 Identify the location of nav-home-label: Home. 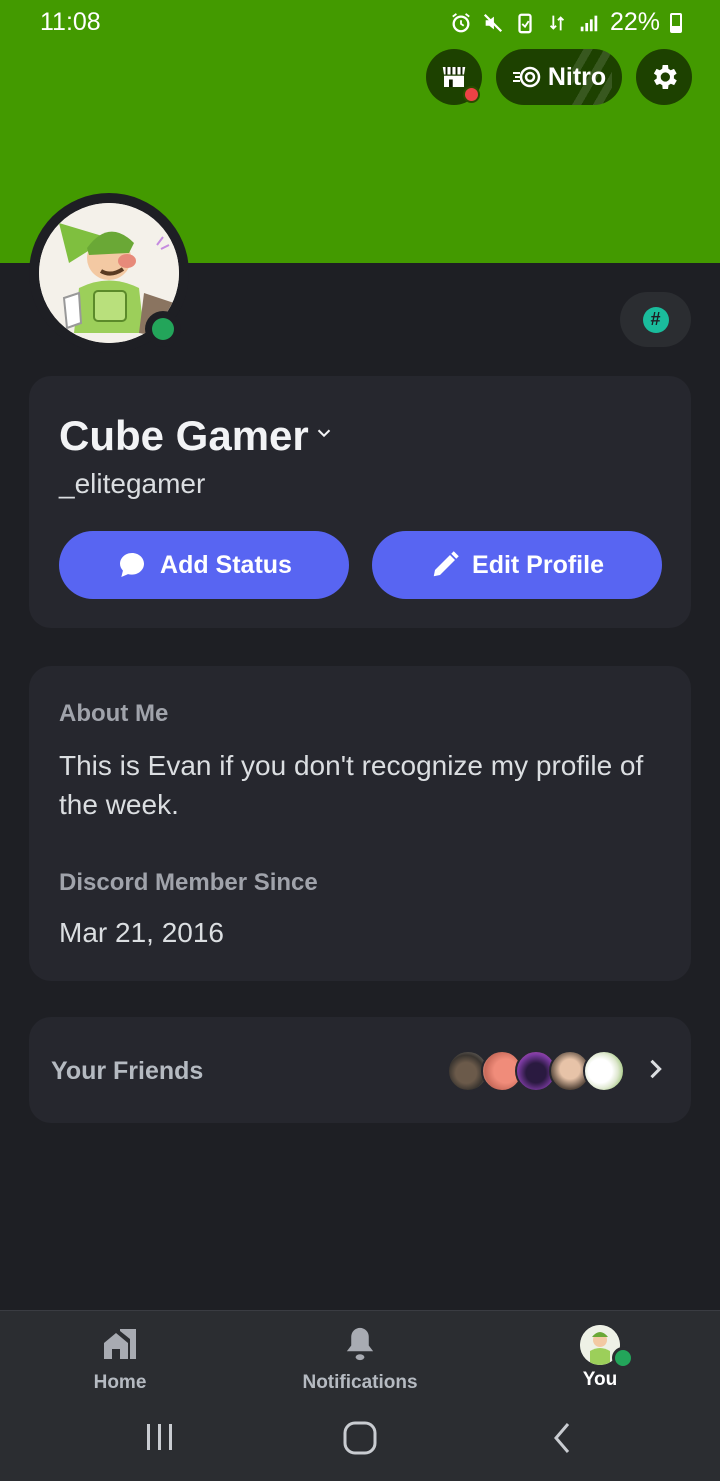
(120, 1382).